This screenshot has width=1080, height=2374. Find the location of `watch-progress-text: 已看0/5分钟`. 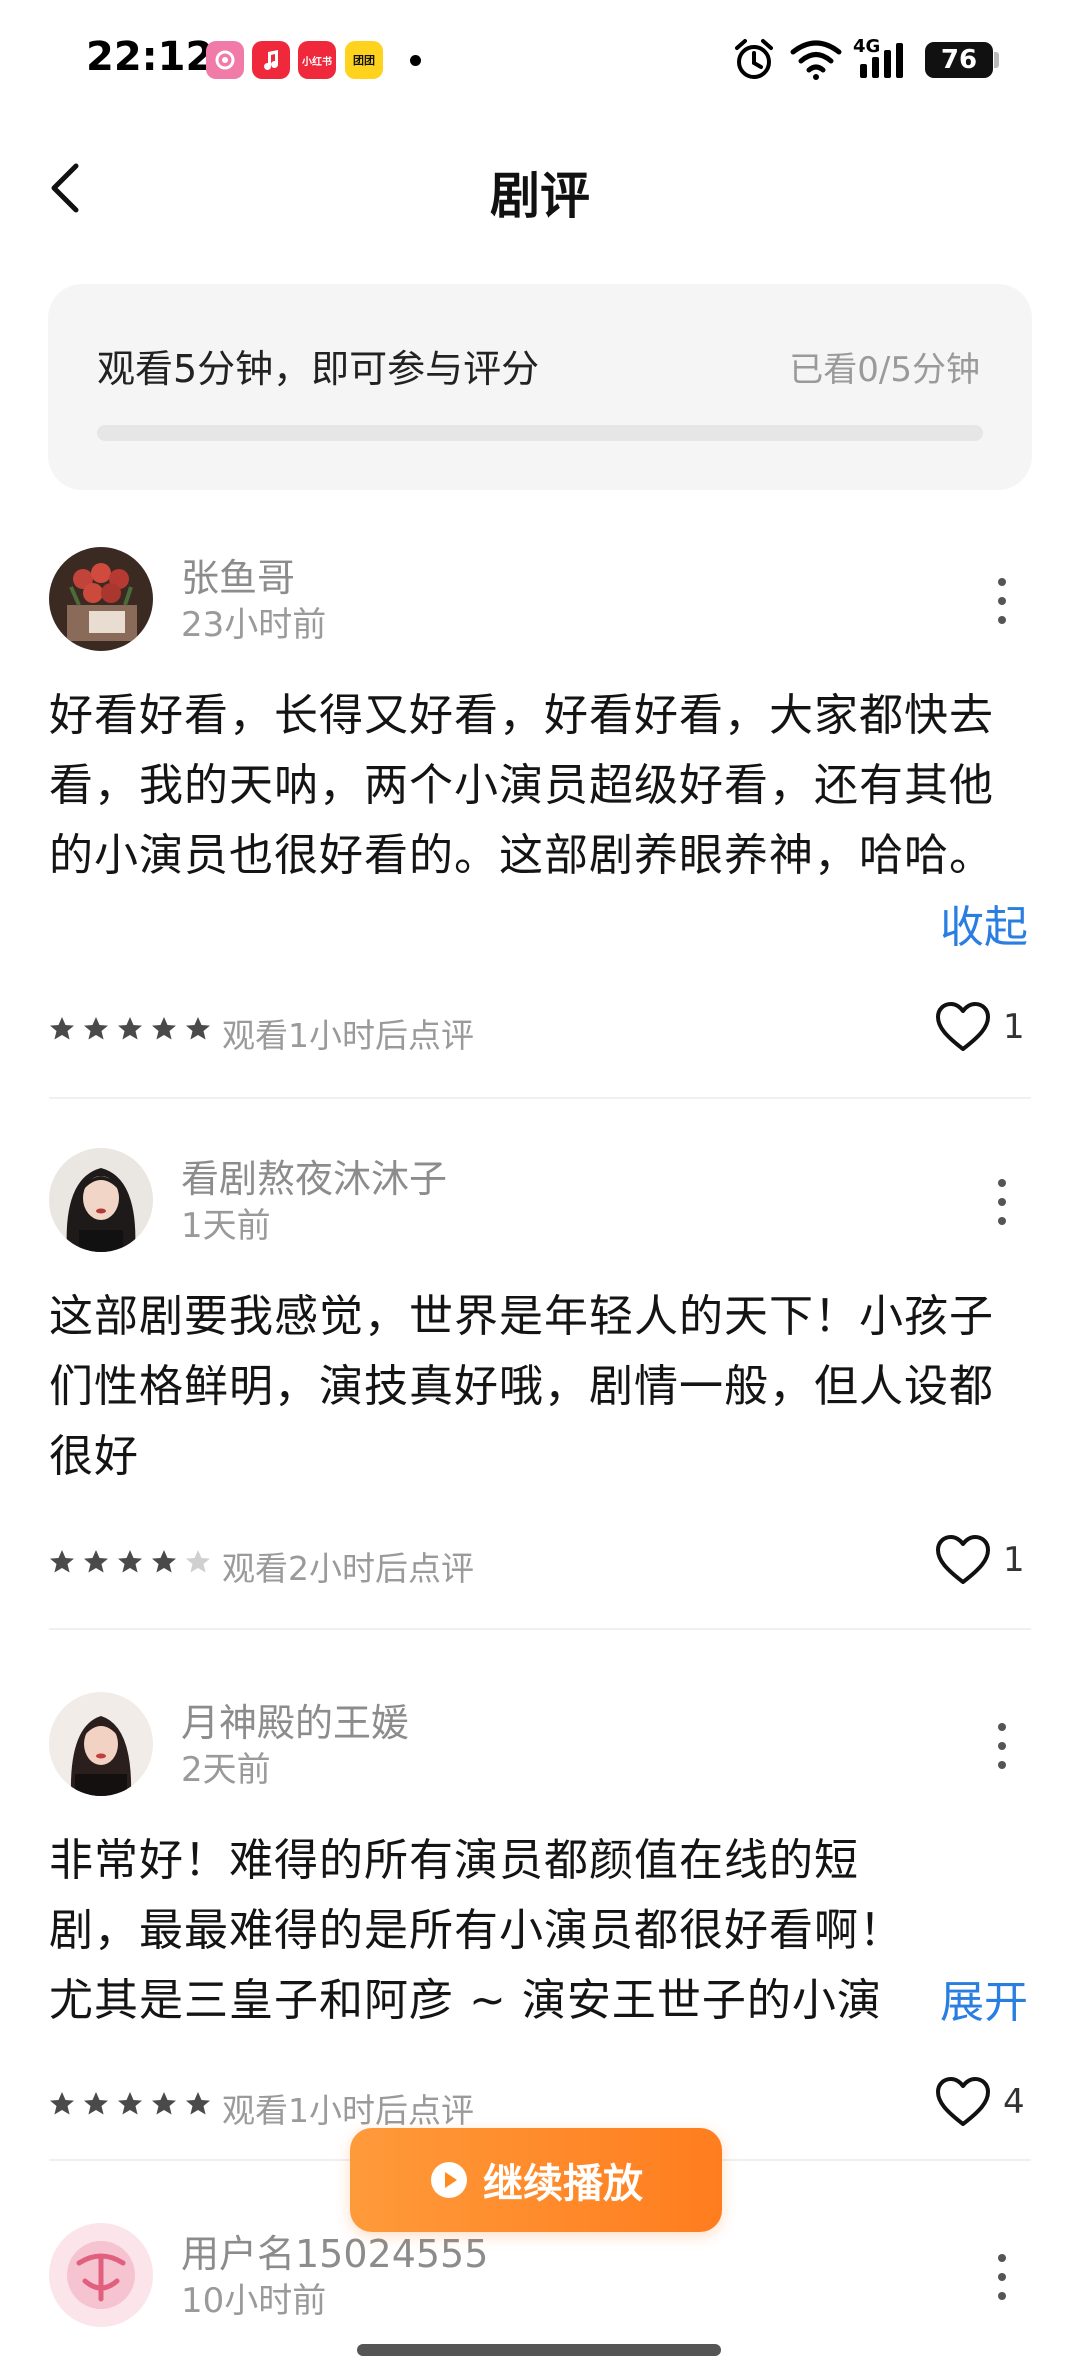

watch-progress-text: 已看0/5分钟 is located at coordinates (884, 370).